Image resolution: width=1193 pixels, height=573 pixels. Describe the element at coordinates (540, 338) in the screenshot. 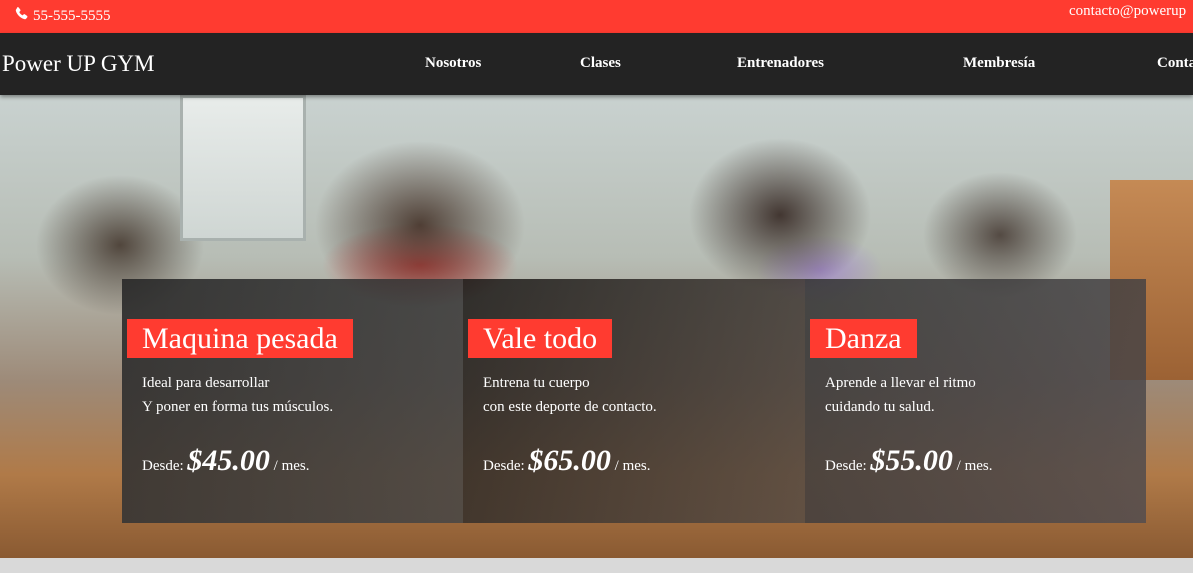

I see `card-title: Vale todo` at that location.